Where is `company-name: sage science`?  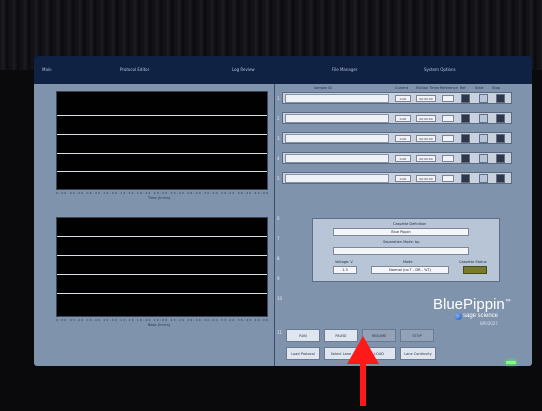
company-name: sage science is located at coordinates (481, 316).